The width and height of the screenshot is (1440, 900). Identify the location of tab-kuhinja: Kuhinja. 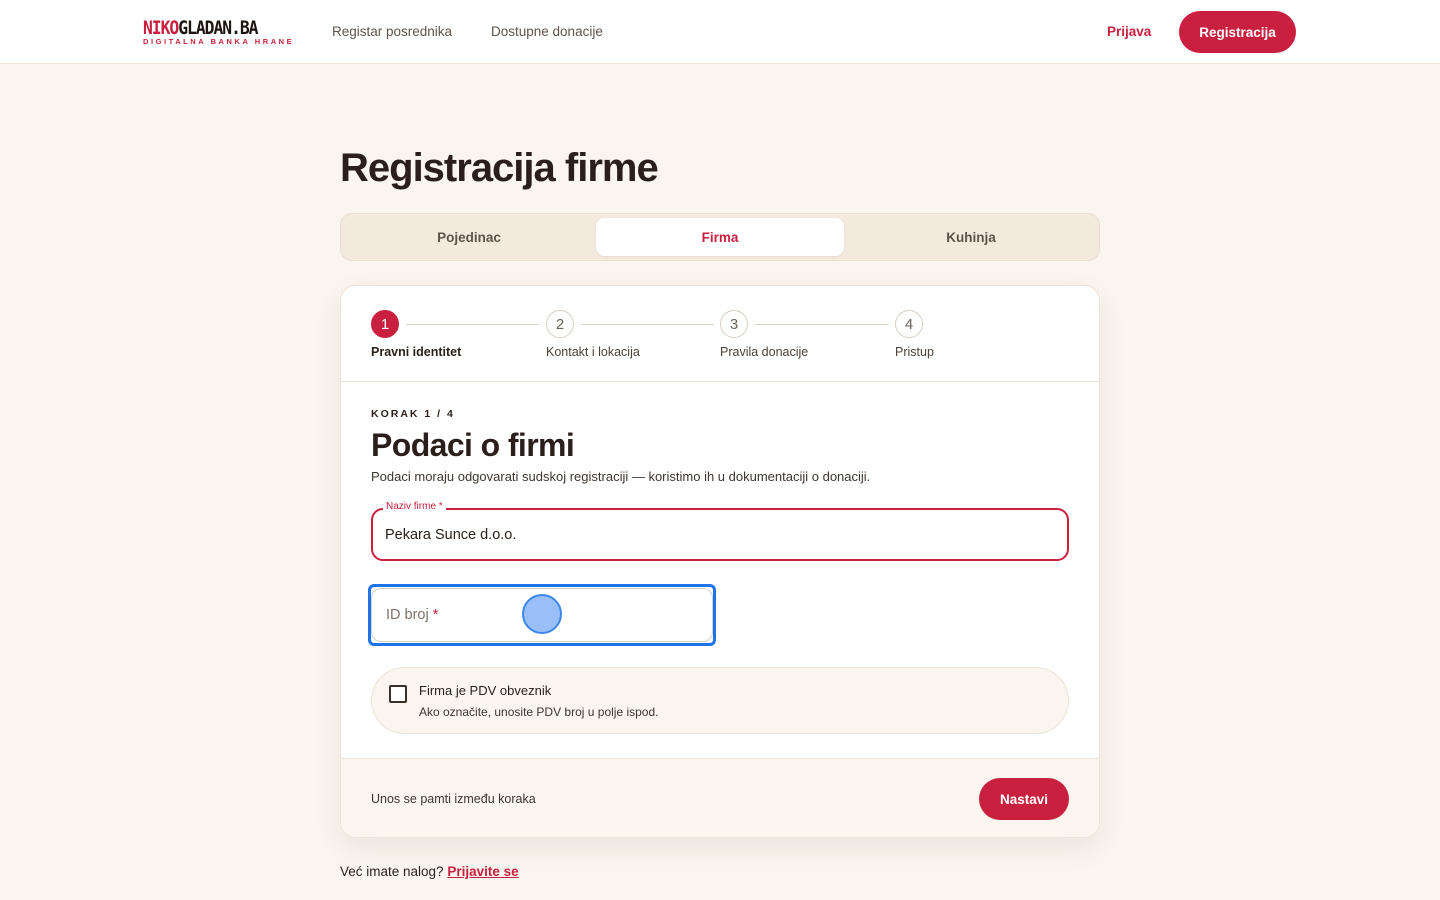
(971, 237).